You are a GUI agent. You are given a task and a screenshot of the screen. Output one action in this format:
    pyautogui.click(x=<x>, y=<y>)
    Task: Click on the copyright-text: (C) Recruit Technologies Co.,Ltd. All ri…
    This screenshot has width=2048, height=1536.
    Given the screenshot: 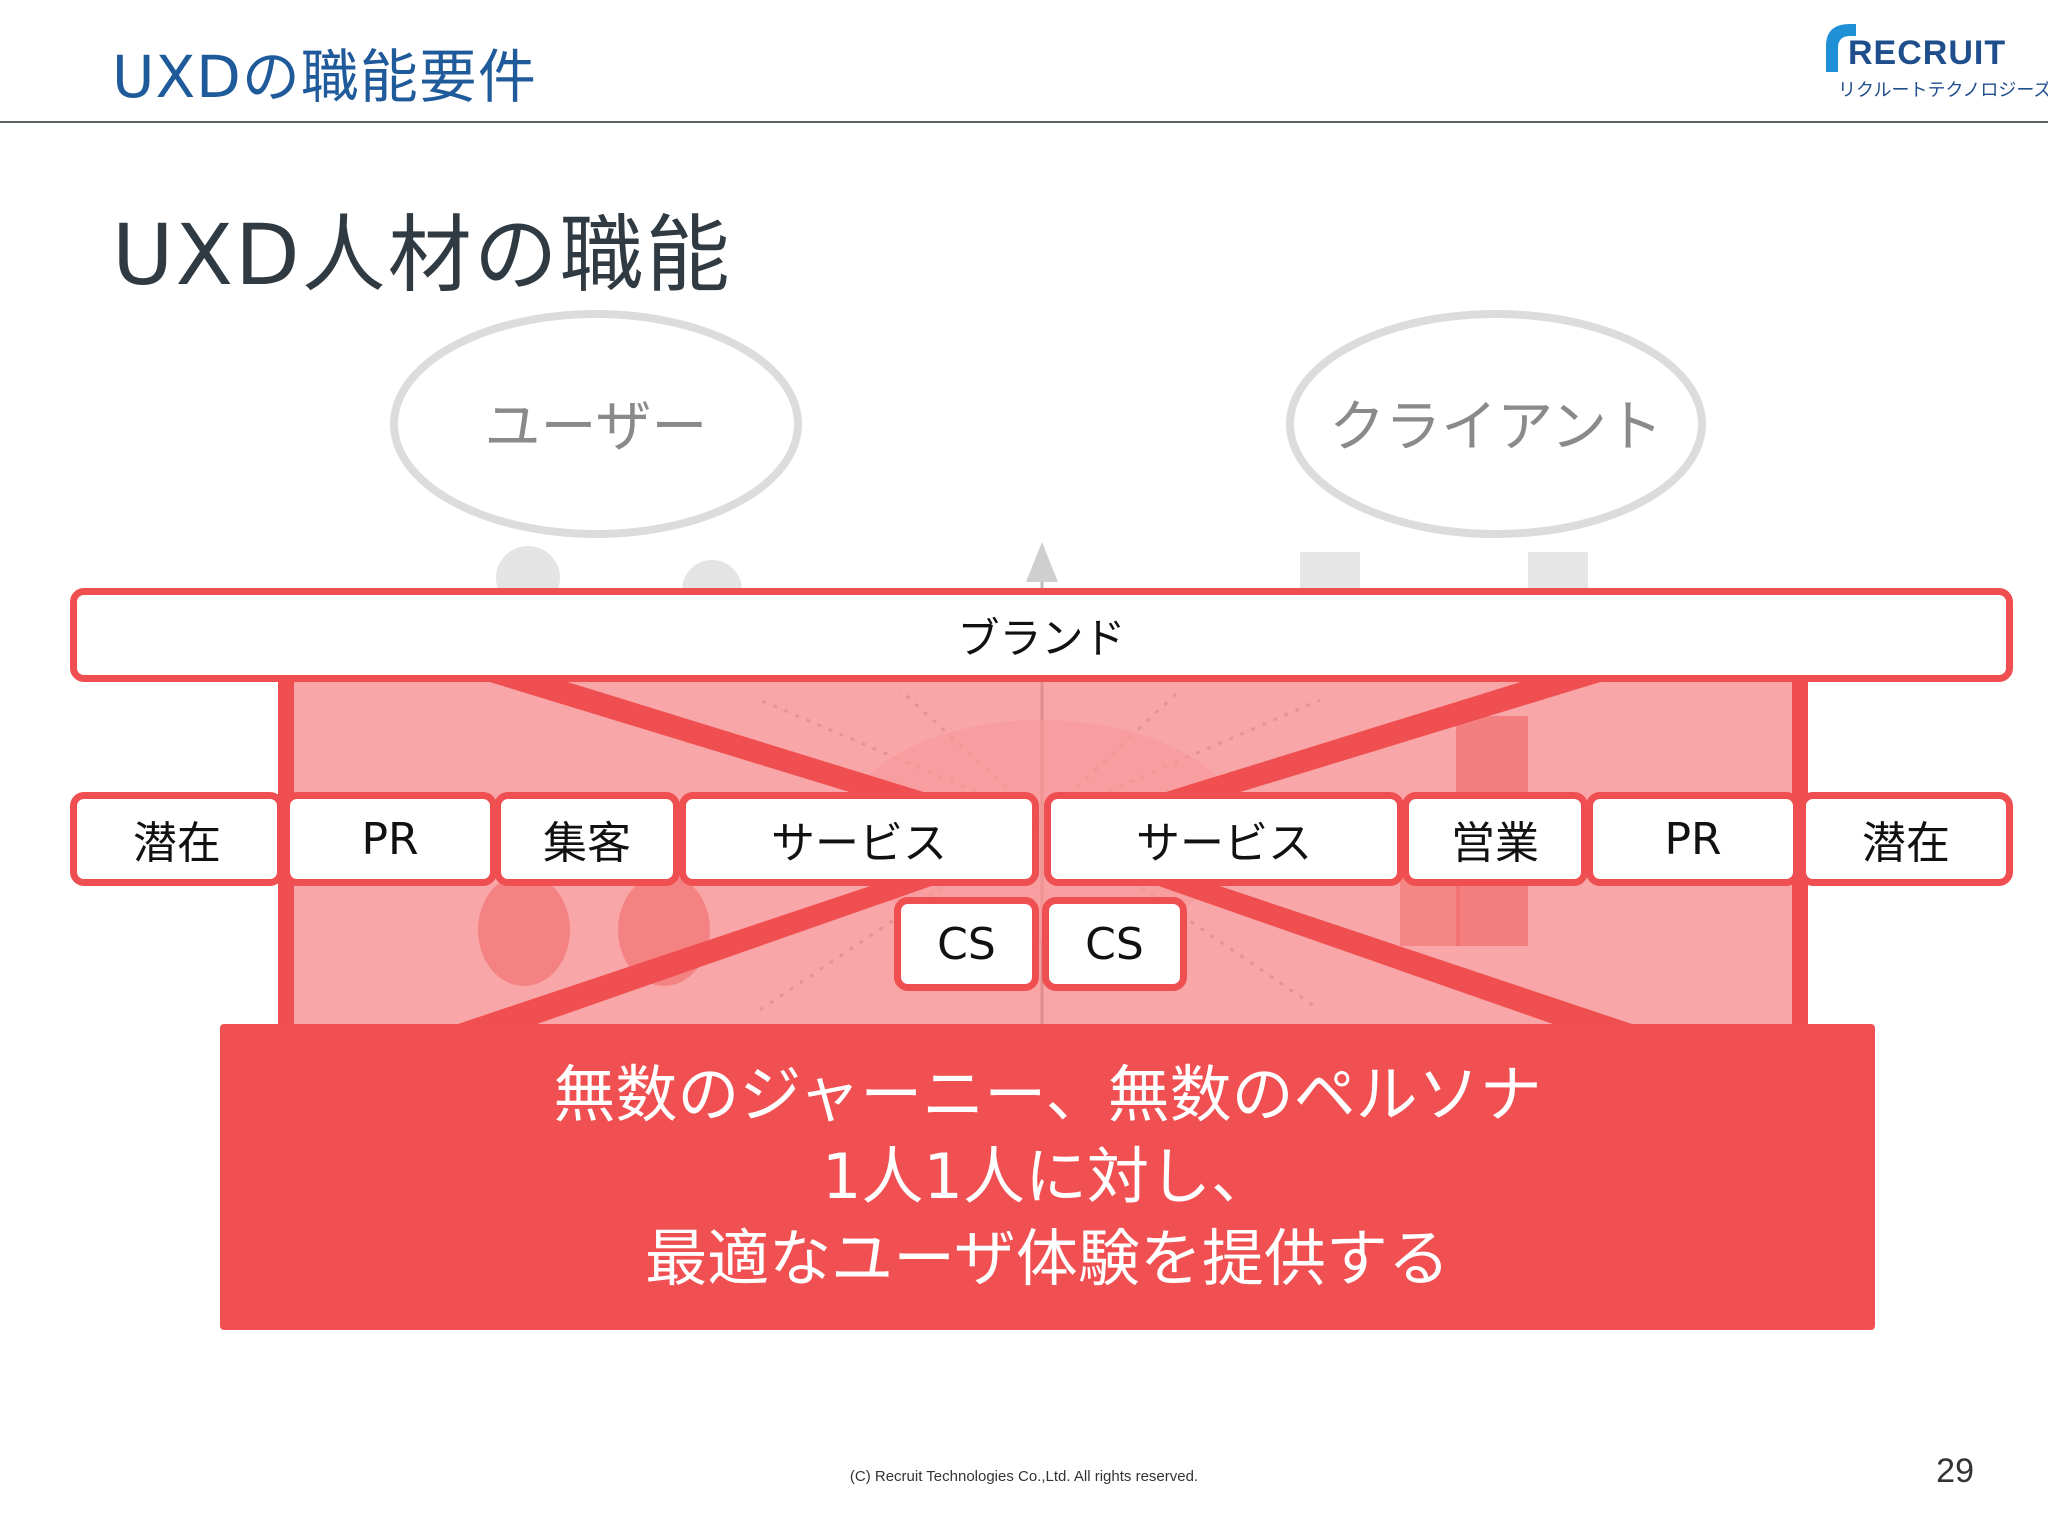 What is the action you would take?
    pyautogui.click(x=1024, y=1476)
    